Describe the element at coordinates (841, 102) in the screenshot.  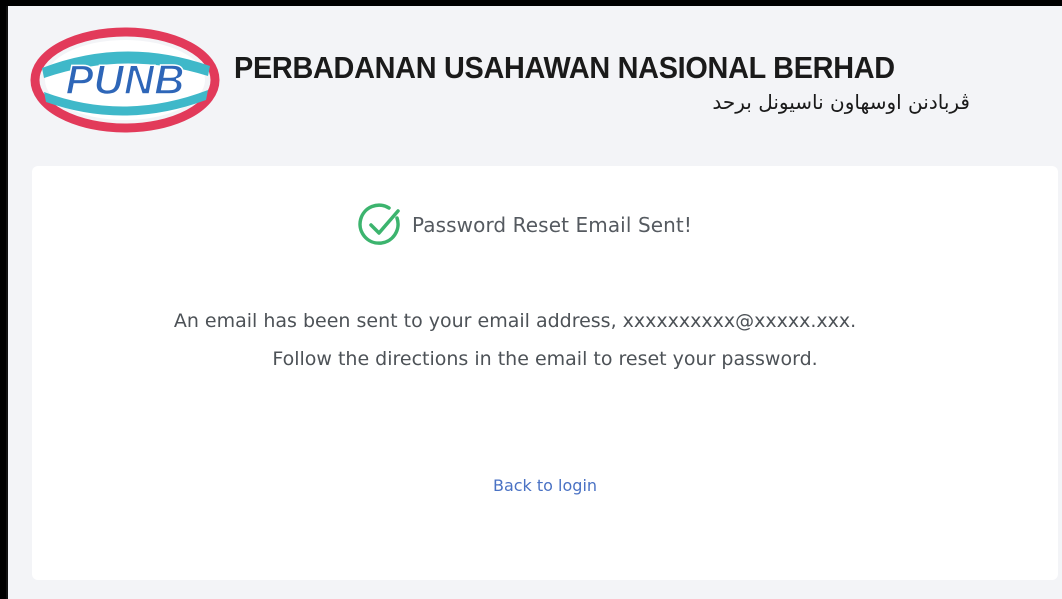
I see `organization-name-jawi: ڤربادنن اوسهاون ناسيونل برحد` at that location.